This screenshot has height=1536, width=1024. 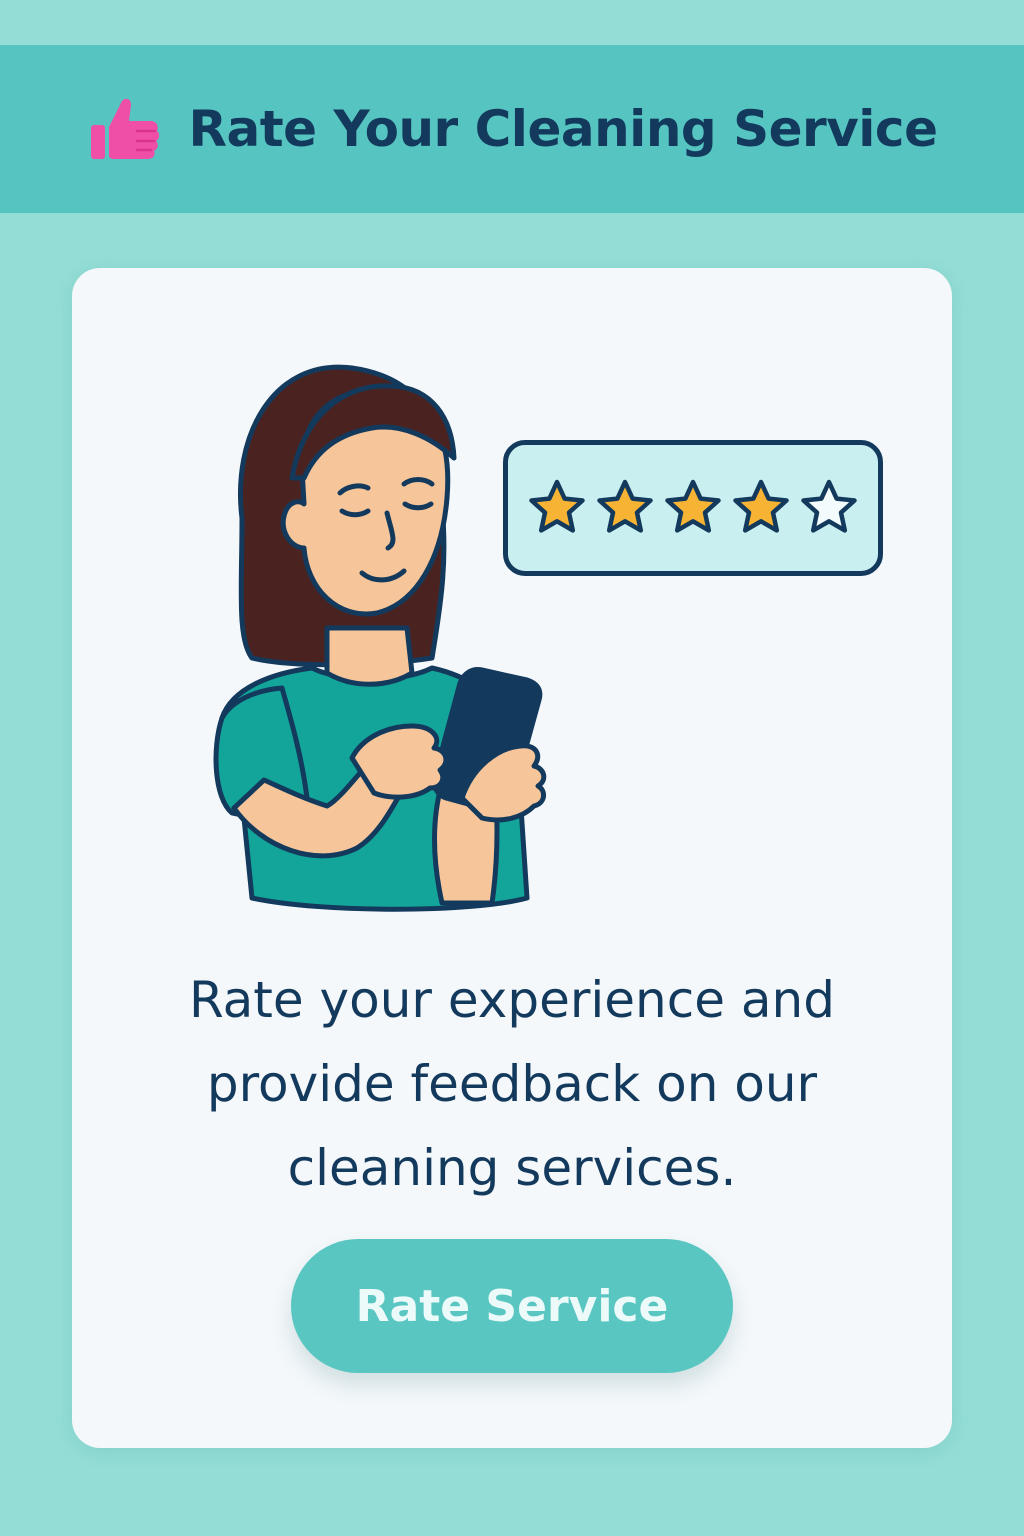 I want to click on star-rating, so click(x=693, y=508).